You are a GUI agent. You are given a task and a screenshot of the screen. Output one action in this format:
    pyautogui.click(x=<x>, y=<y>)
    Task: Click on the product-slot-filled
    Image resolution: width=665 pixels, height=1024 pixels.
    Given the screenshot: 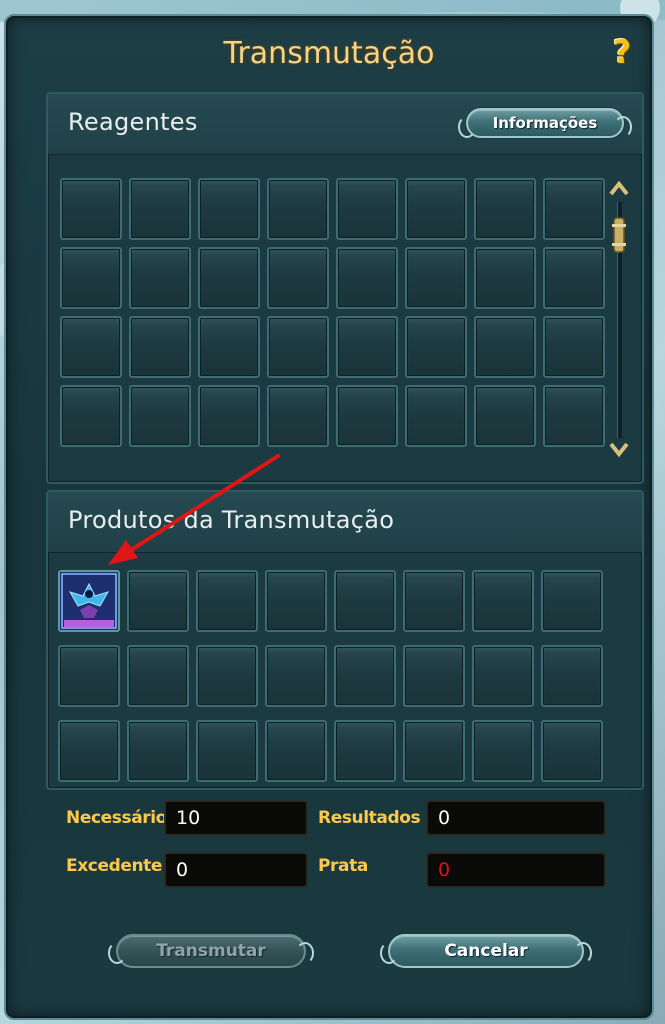 What is the action you would take?
    pyautogui.click(x=89, y=601)
    